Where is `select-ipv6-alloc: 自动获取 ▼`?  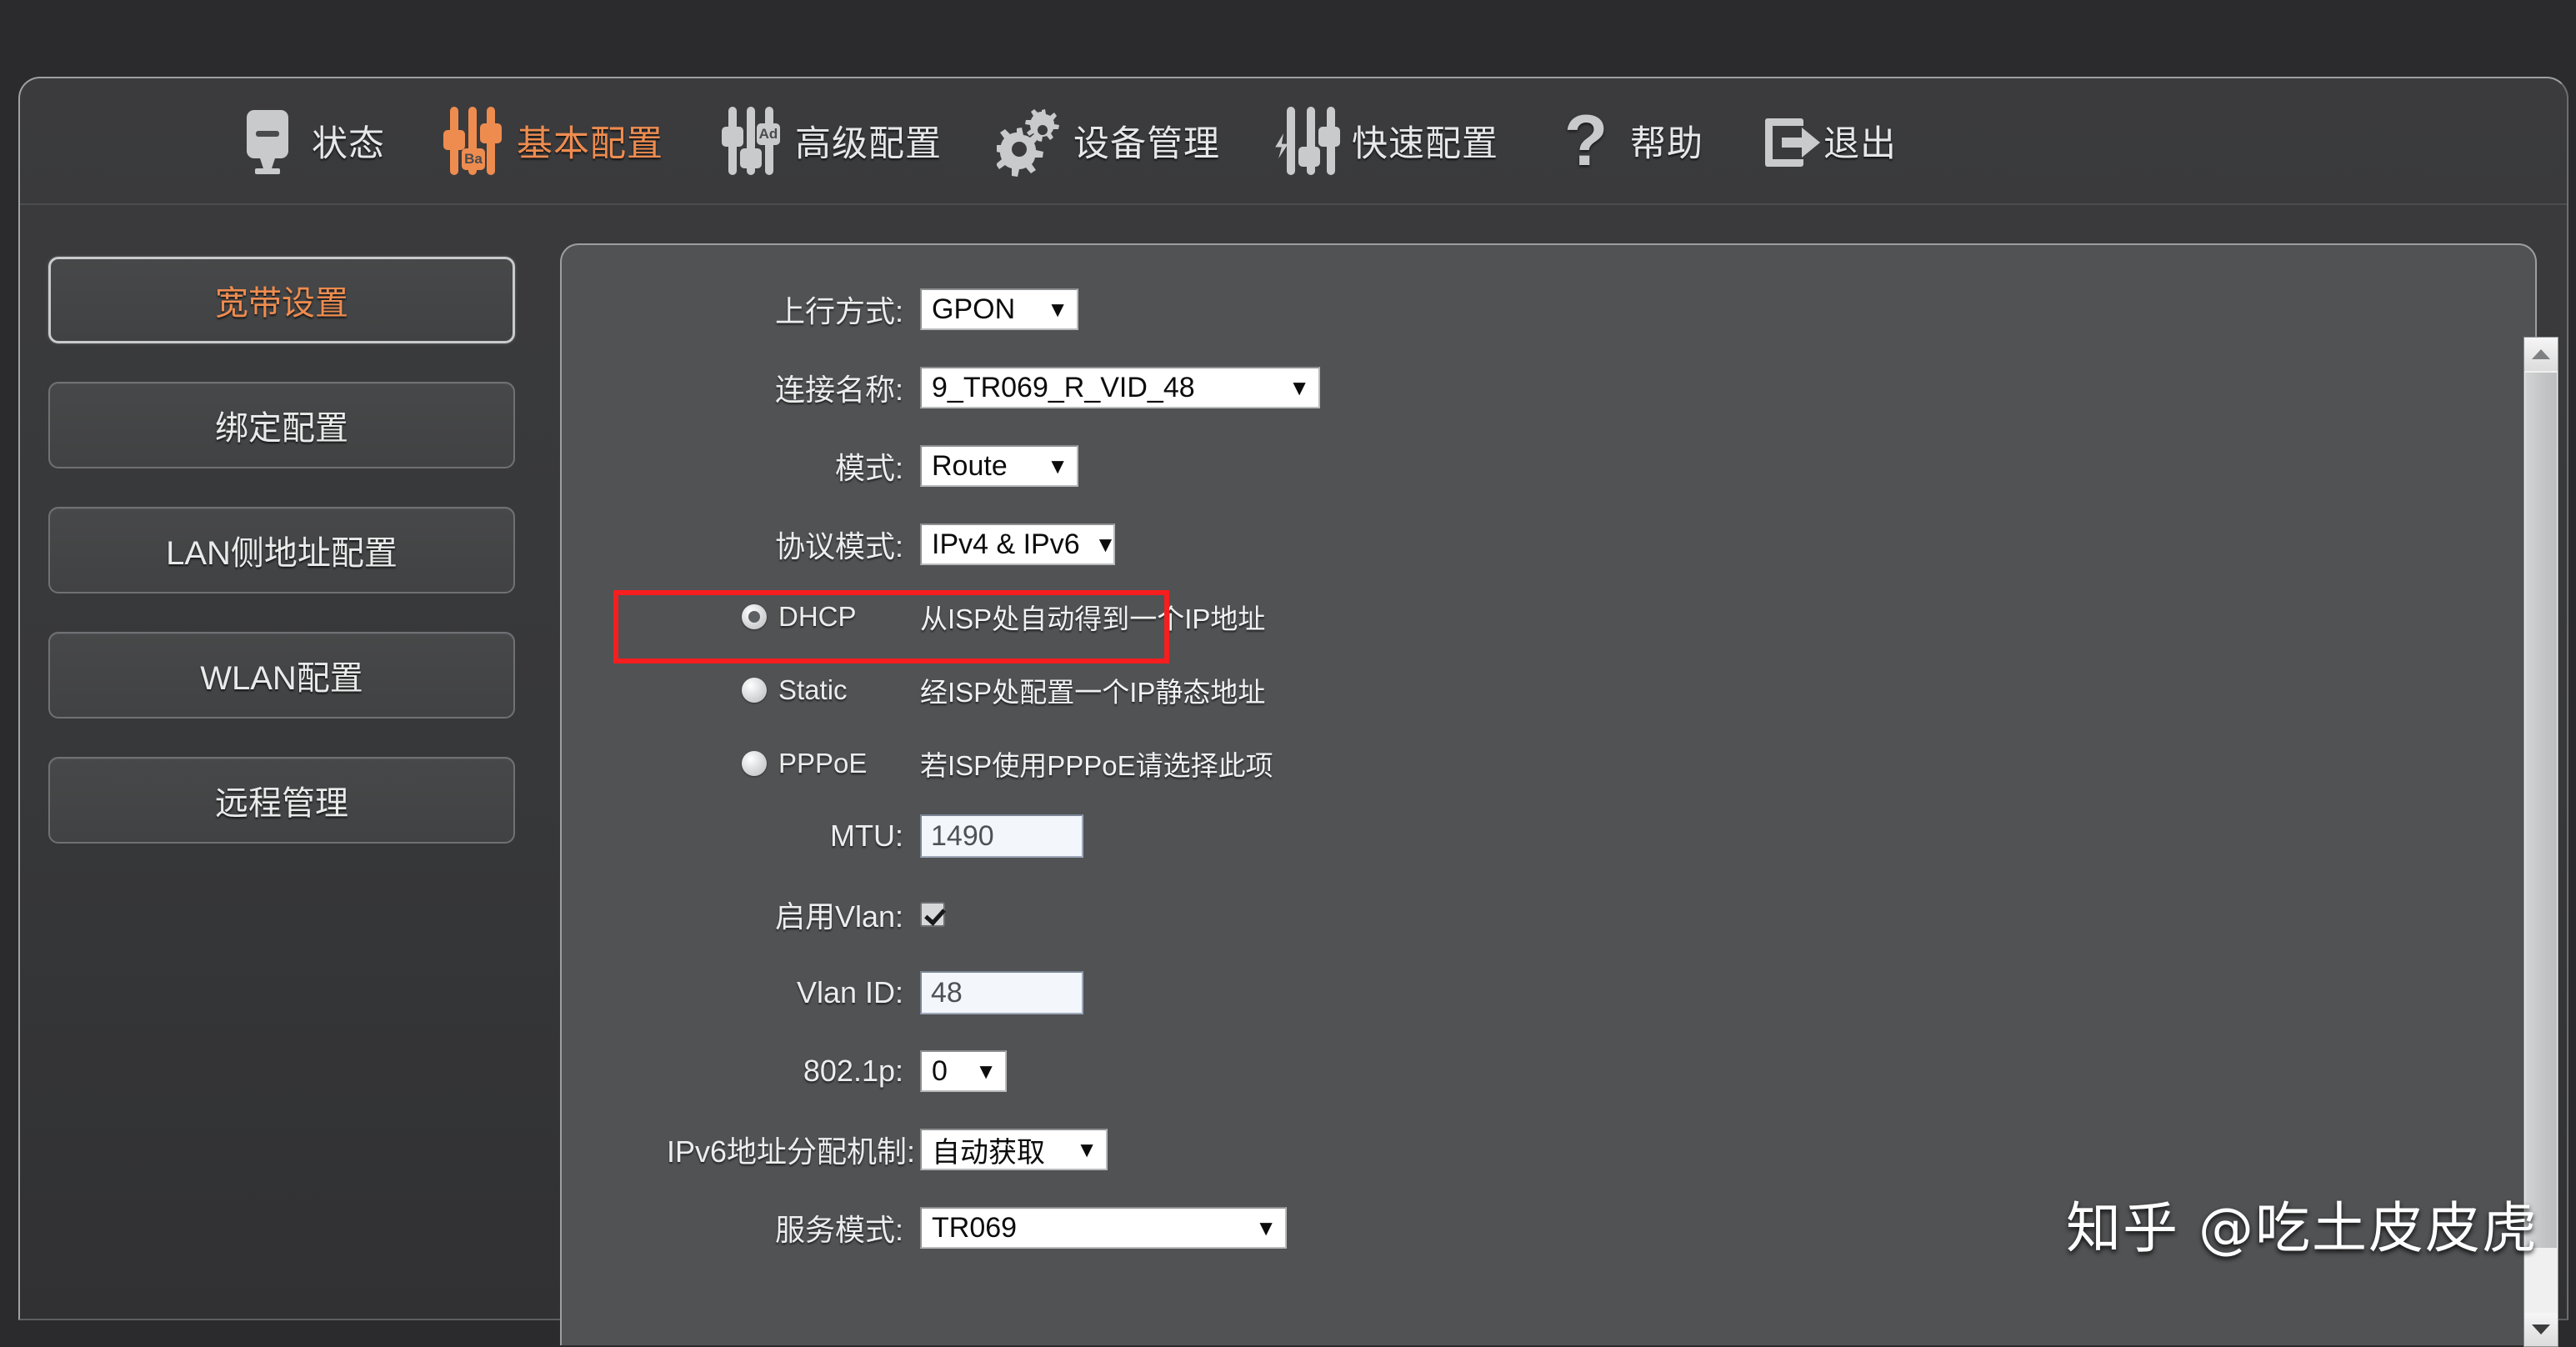 select-ipv6-alloc: 自动获取 ▼ is located at coordinates (1014, 1149).